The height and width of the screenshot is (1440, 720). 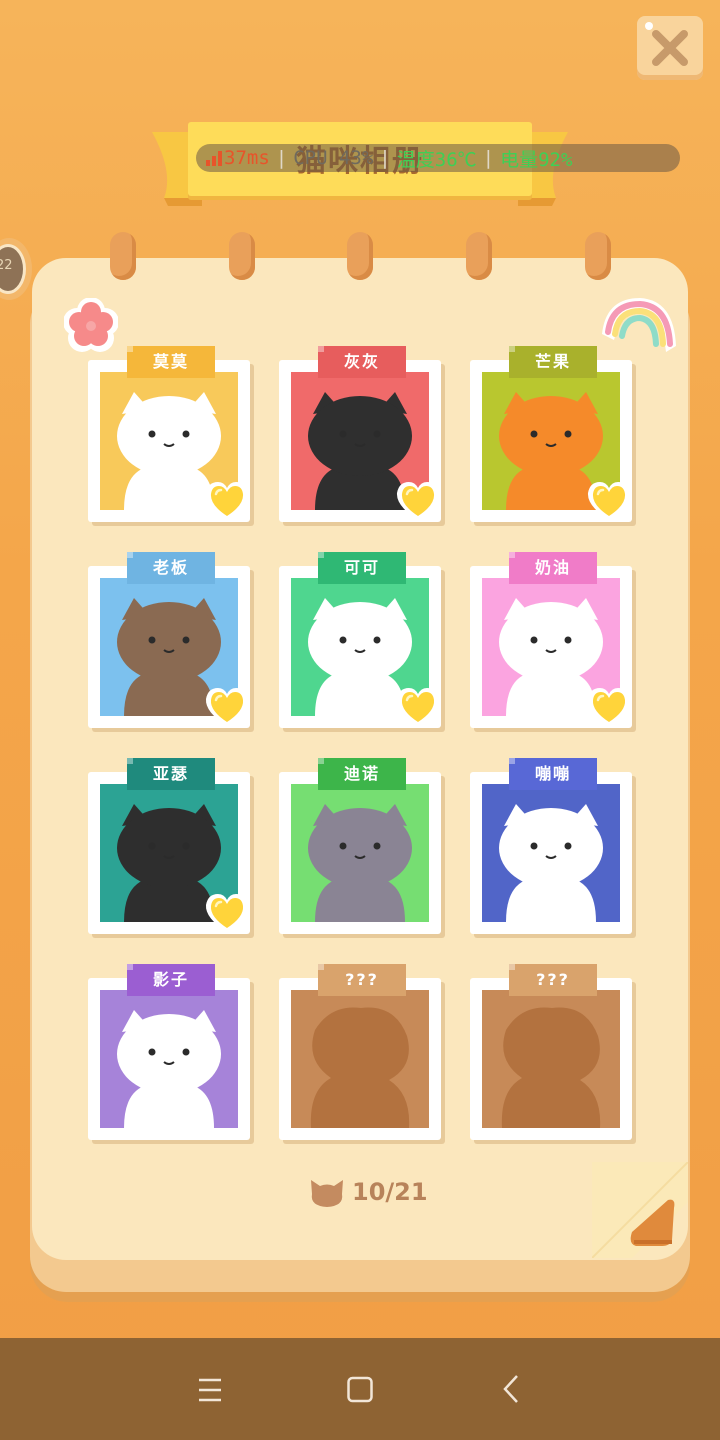 What do you see at coordinates (171, 774) in the screenshot?
I see `cat-name-tag: 亚瑟` at bounding box center [171, 774].